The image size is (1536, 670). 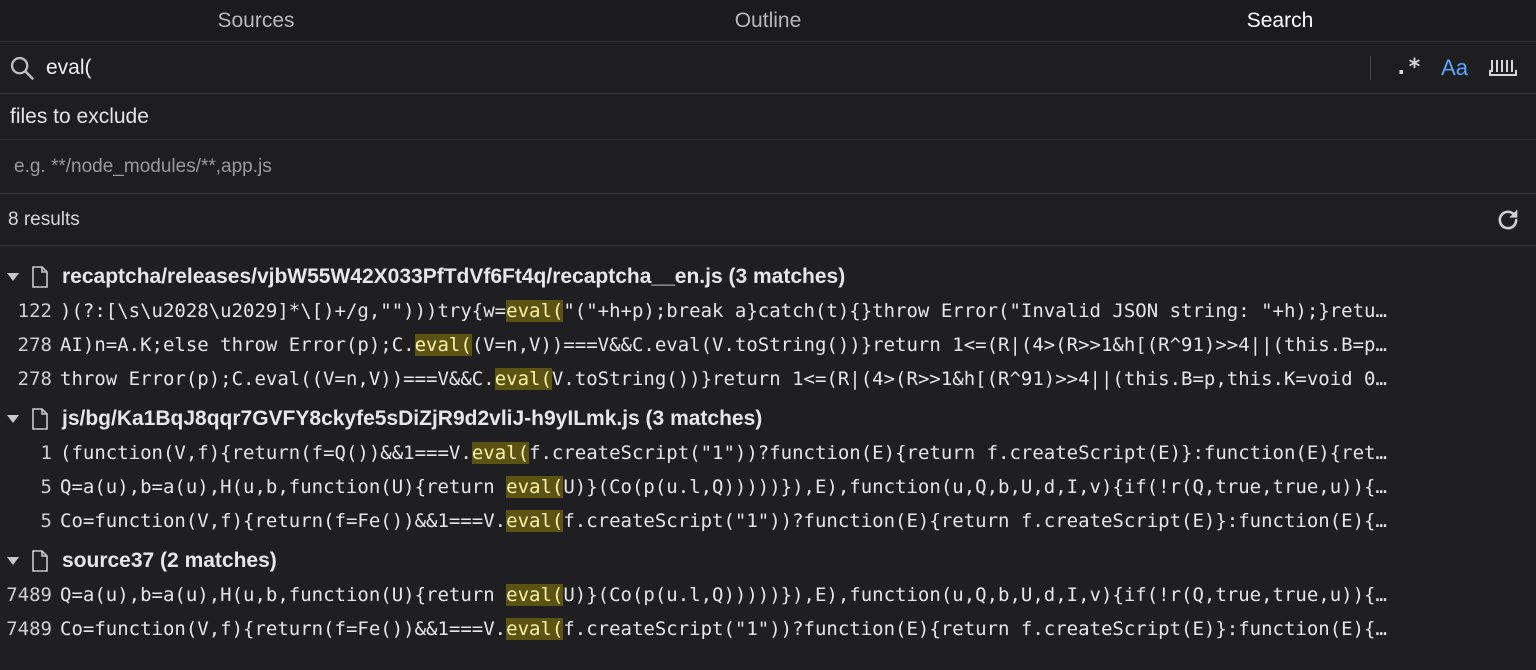 I want to click on regex-toggle: .*, so click(x=1408, y=67).